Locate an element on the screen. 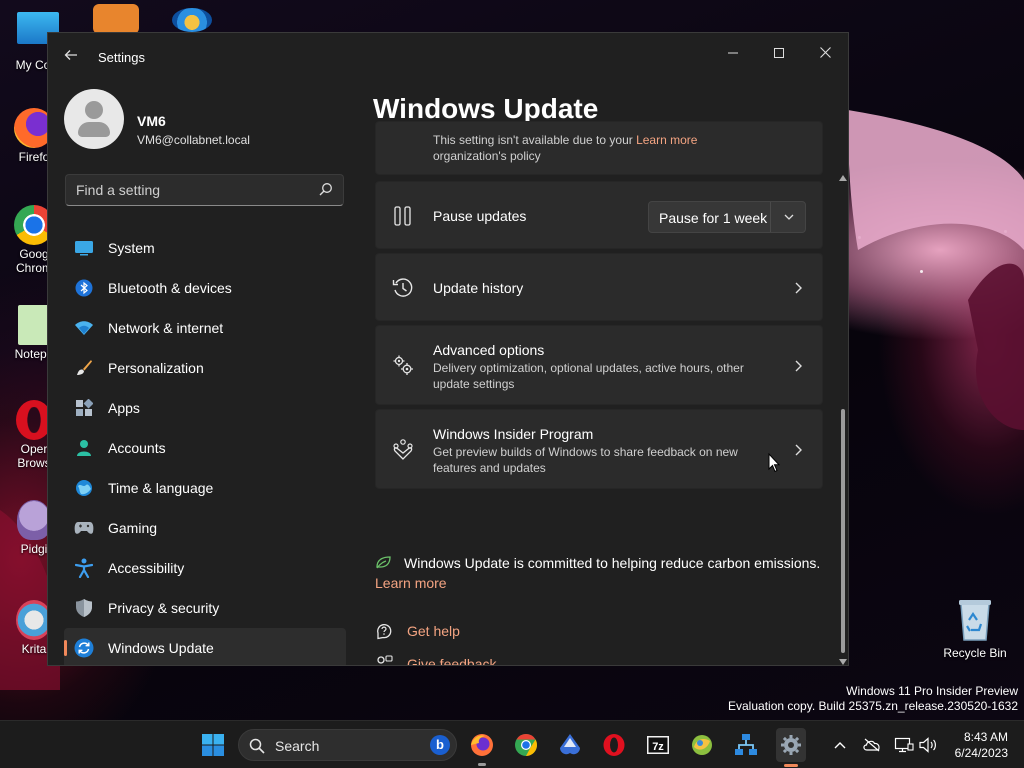 The height and width of the screenshot is (768, 1024). close-button is located at coordinates (825, 54).